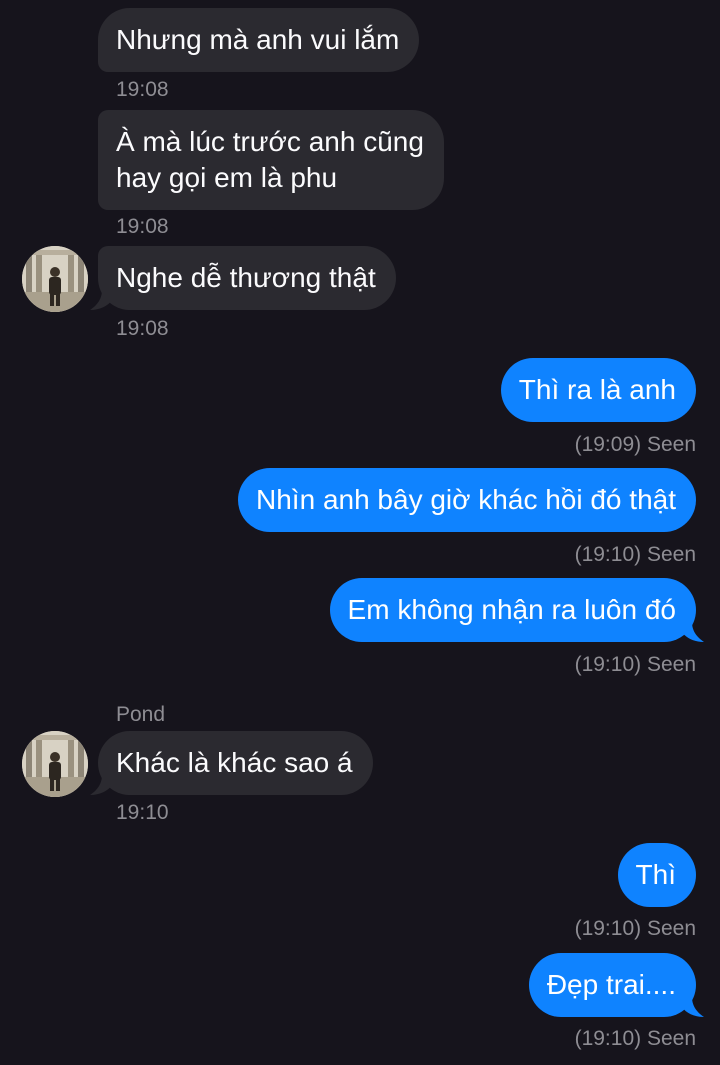  I want to click on outgoing-message-bubble: Nhìn anh bây giờ khác hồi đó thật, so click(467, 500).